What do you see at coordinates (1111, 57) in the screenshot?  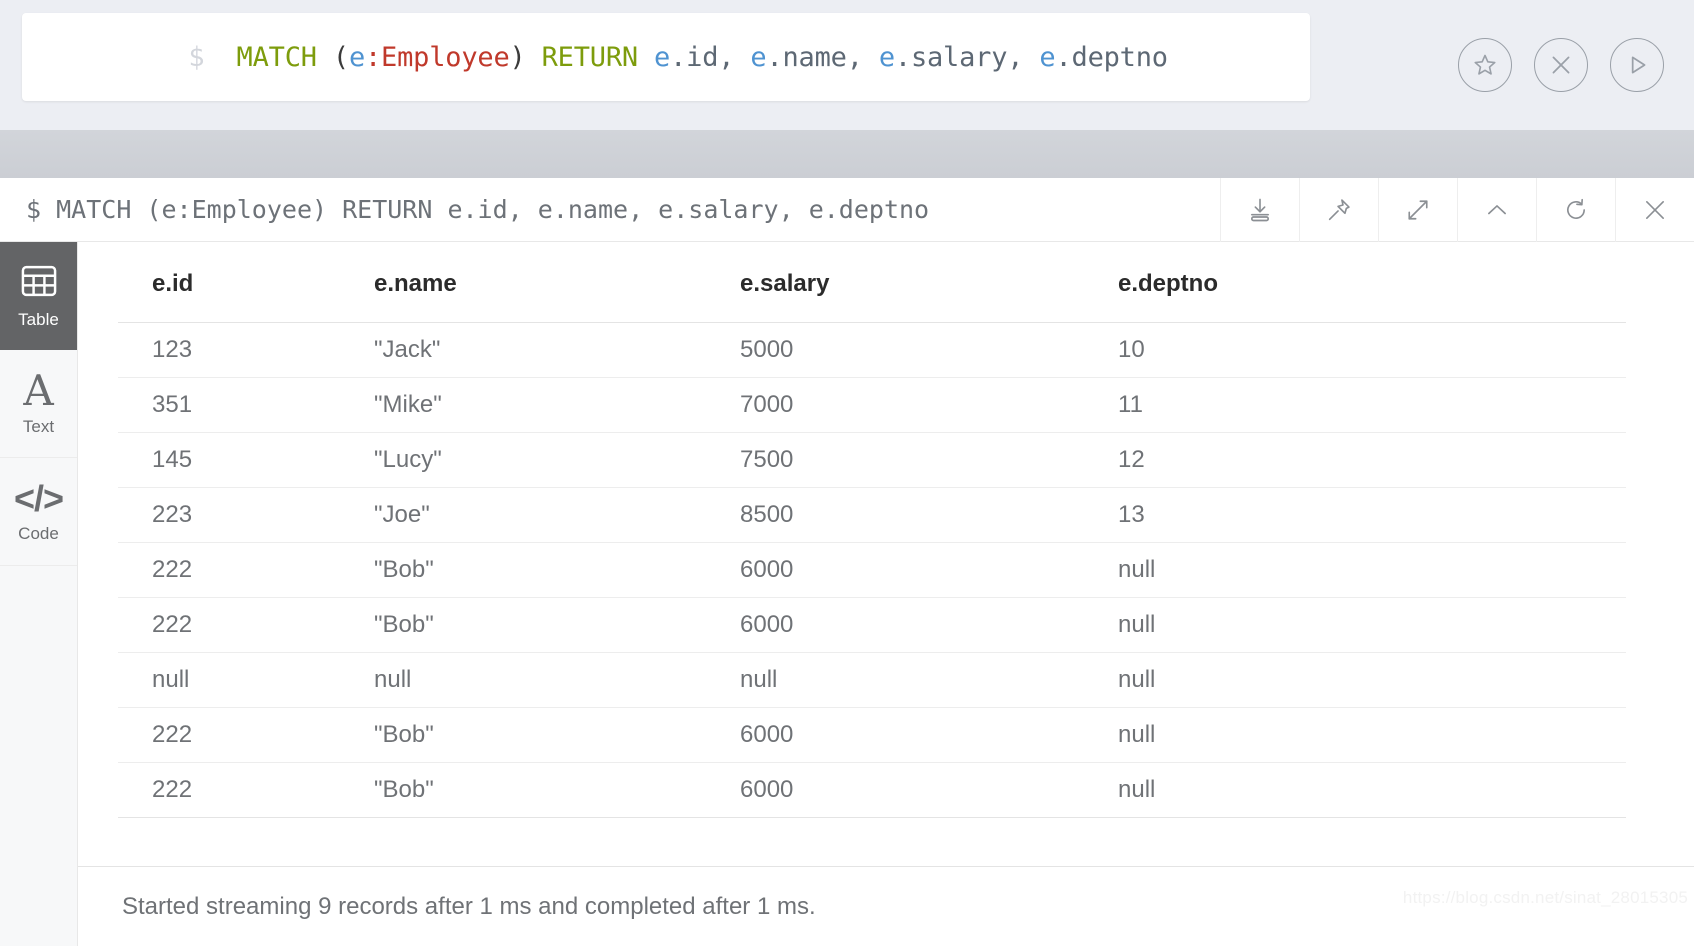 I see `query-token: .deptno` at bounding box center [1111, 57].